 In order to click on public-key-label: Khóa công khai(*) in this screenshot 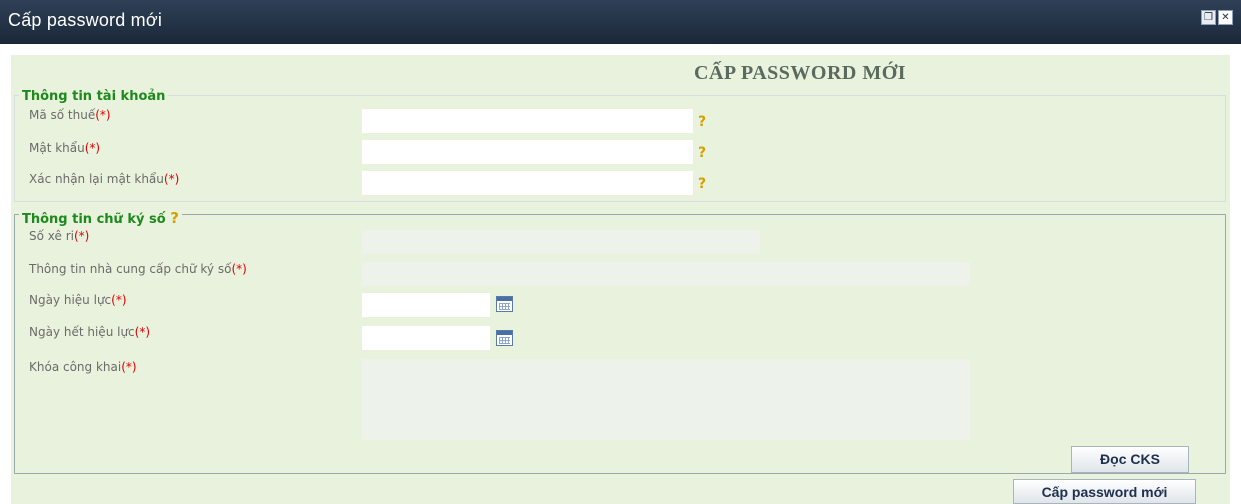, I will do `click(83, 367)`.